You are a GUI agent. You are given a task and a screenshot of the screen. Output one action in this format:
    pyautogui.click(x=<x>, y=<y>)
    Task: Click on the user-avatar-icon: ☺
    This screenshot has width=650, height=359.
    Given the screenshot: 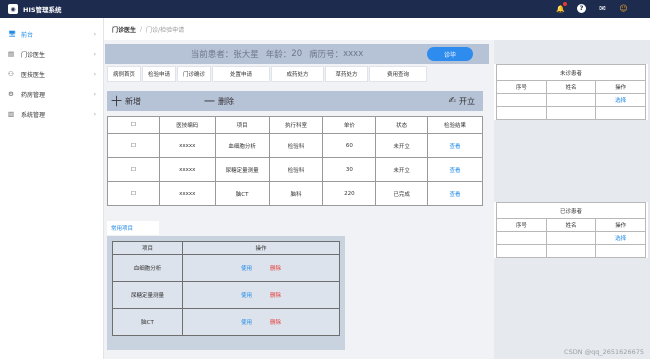 What is the action you would take?
    pyautogui.click(x=623, y=8)
    